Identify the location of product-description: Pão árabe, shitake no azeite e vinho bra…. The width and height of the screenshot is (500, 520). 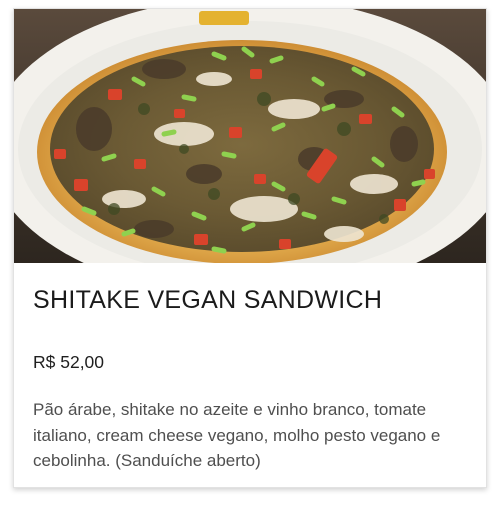
(237, 435).